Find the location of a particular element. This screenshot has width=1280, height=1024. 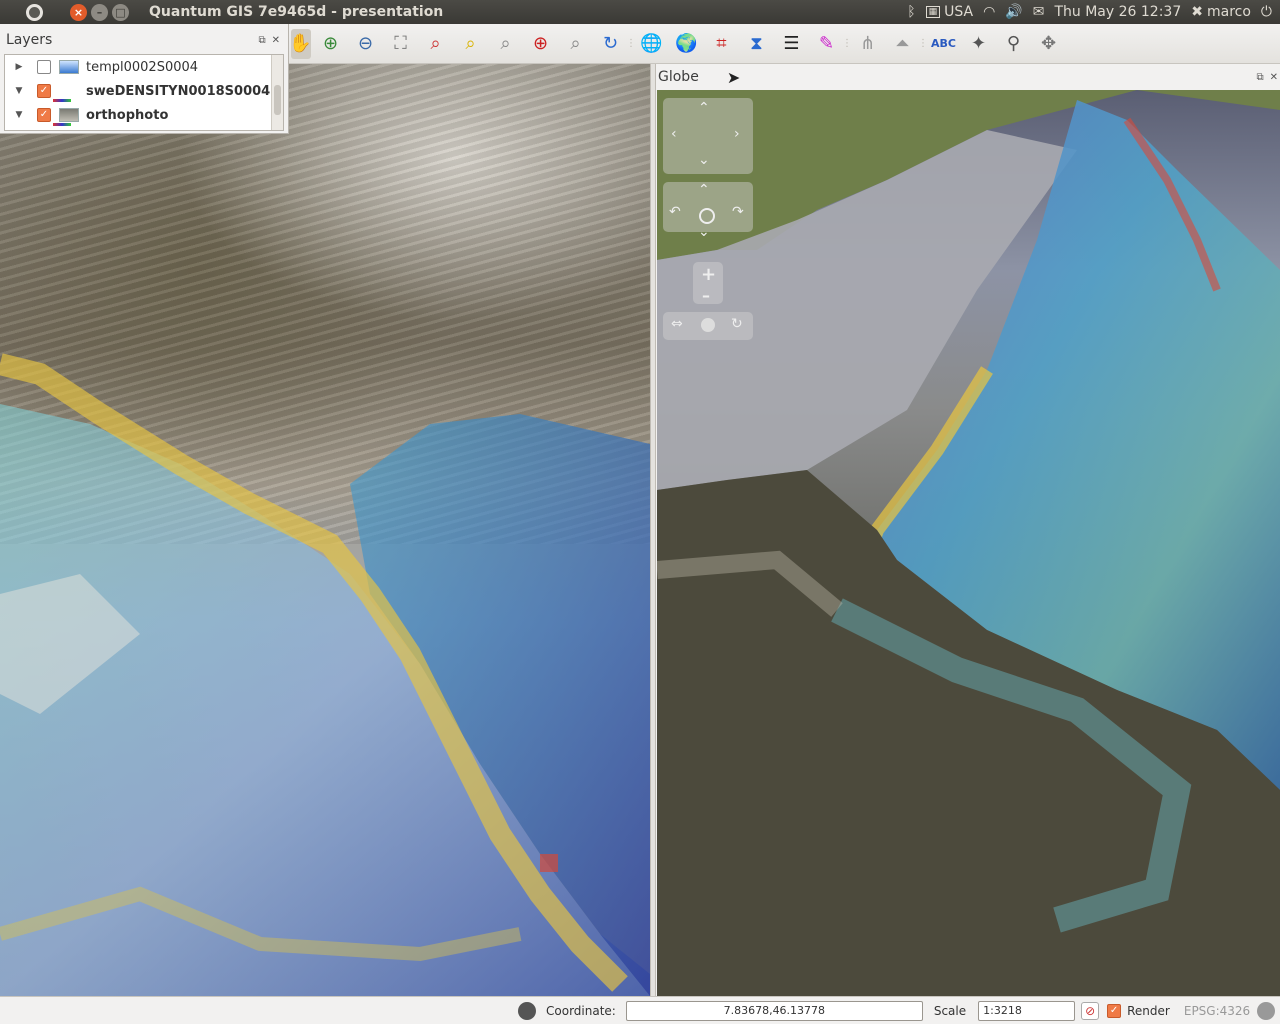

zoom-layer-icon: ⌕ is located at coordinates (471, 44).